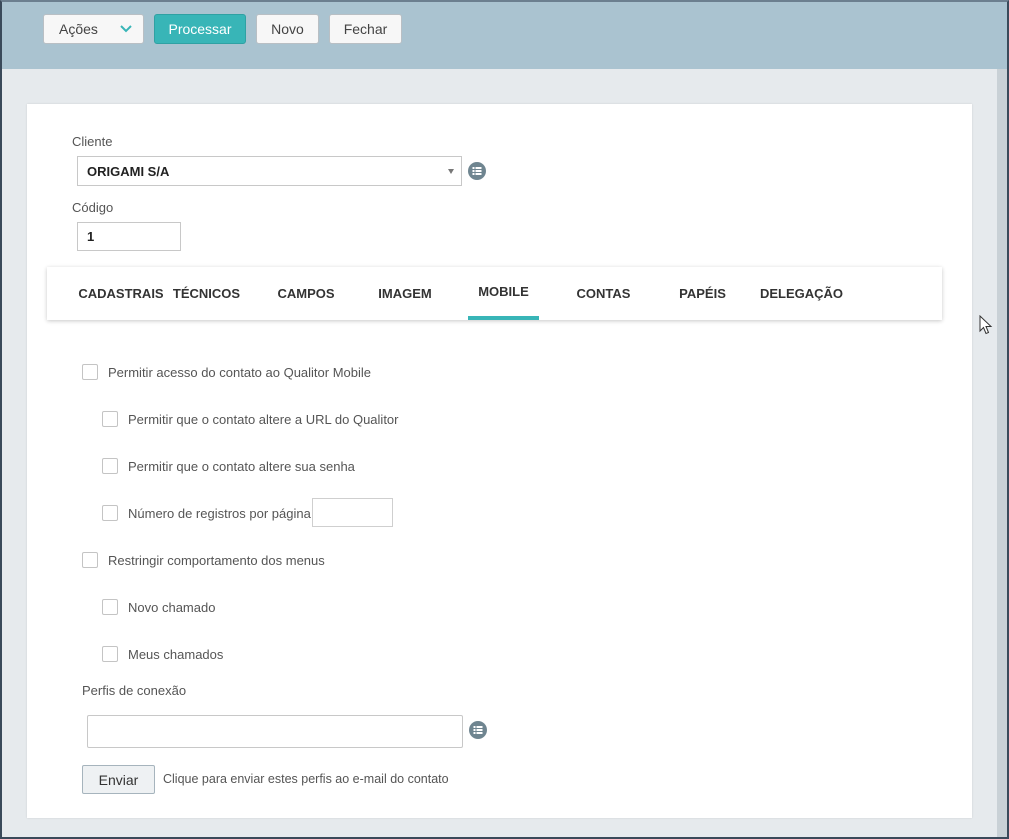  Describe the element at coordinates (91, 236) in the screenshot. I see `codigo-value: 1` at that location.